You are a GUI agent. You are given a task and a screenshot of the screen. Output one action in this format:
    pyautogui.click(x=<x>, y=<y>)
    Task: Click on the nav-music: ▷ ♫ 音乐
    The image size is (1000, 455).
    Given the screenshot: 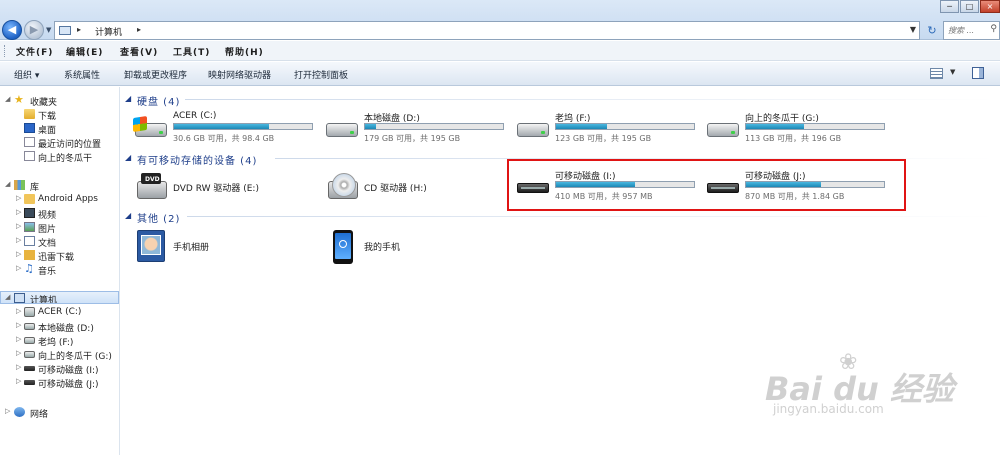 What is the action you would take?
    pyautogui.click(x=59, y=269)
    